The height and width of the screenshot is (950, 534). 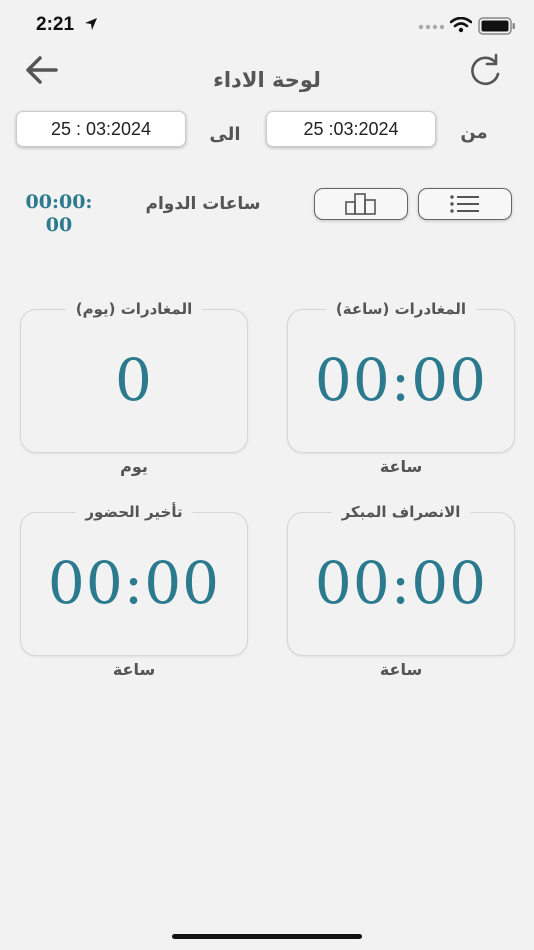 I want to click on departures-days-card: المغادرات (يوم) 0 يوم, so click(x=134, y=388).